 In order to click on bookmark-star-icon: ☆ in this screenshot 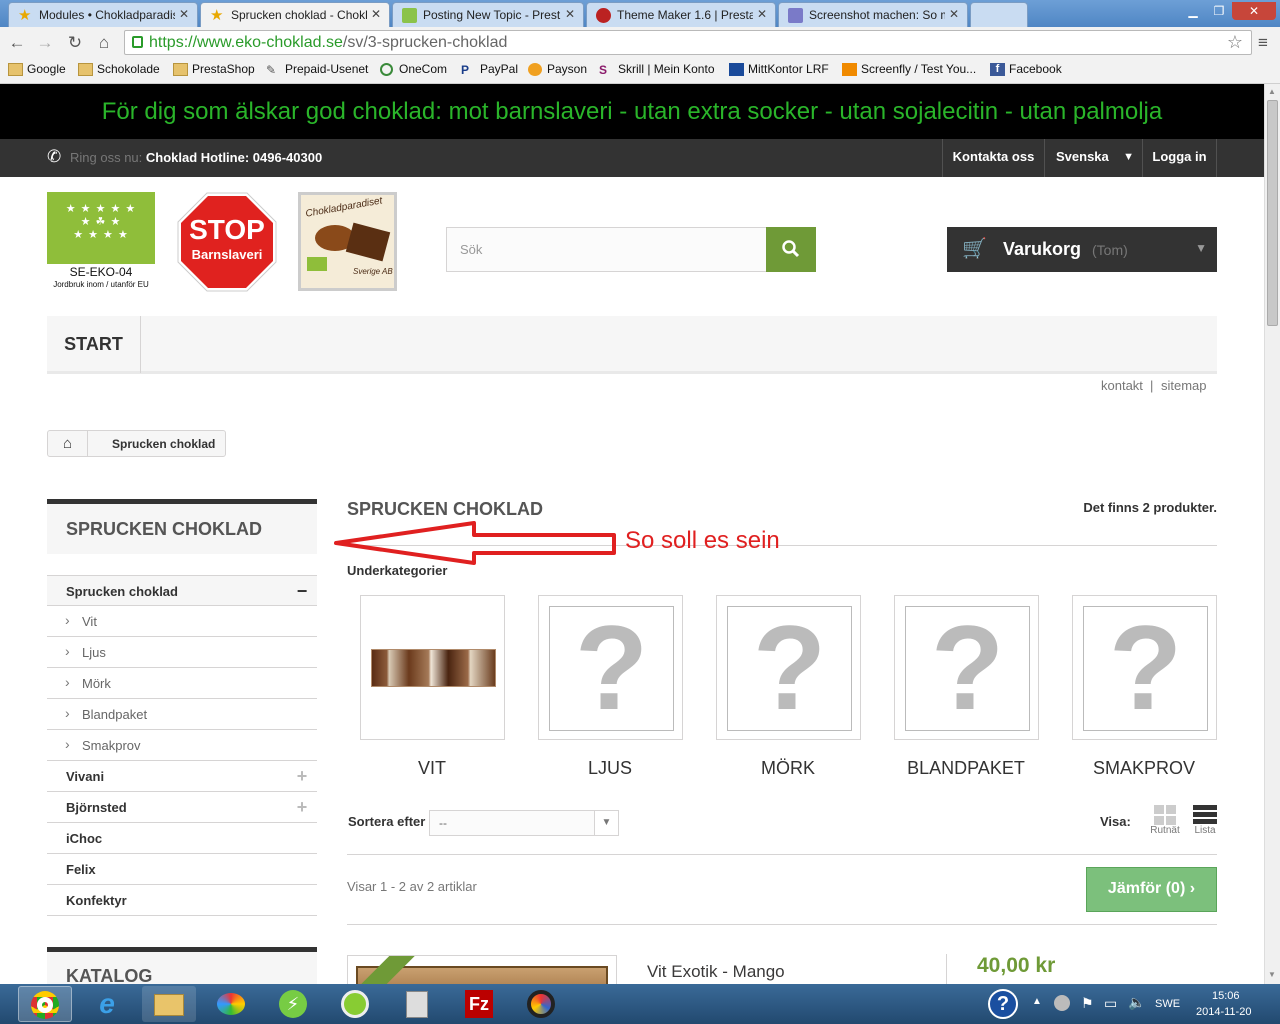, I will do `click(1235, 42)`.